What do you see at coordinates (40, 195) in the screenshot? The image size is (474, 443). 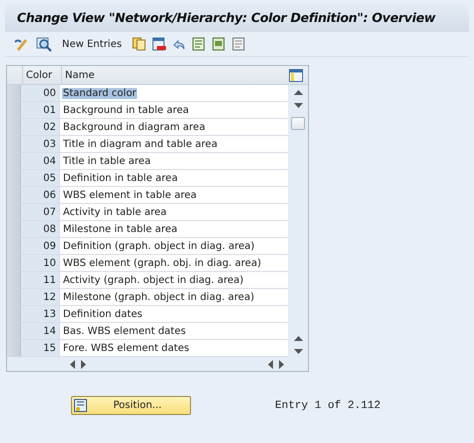 I see `table-cell: 06` at bounding box center [40, 195].